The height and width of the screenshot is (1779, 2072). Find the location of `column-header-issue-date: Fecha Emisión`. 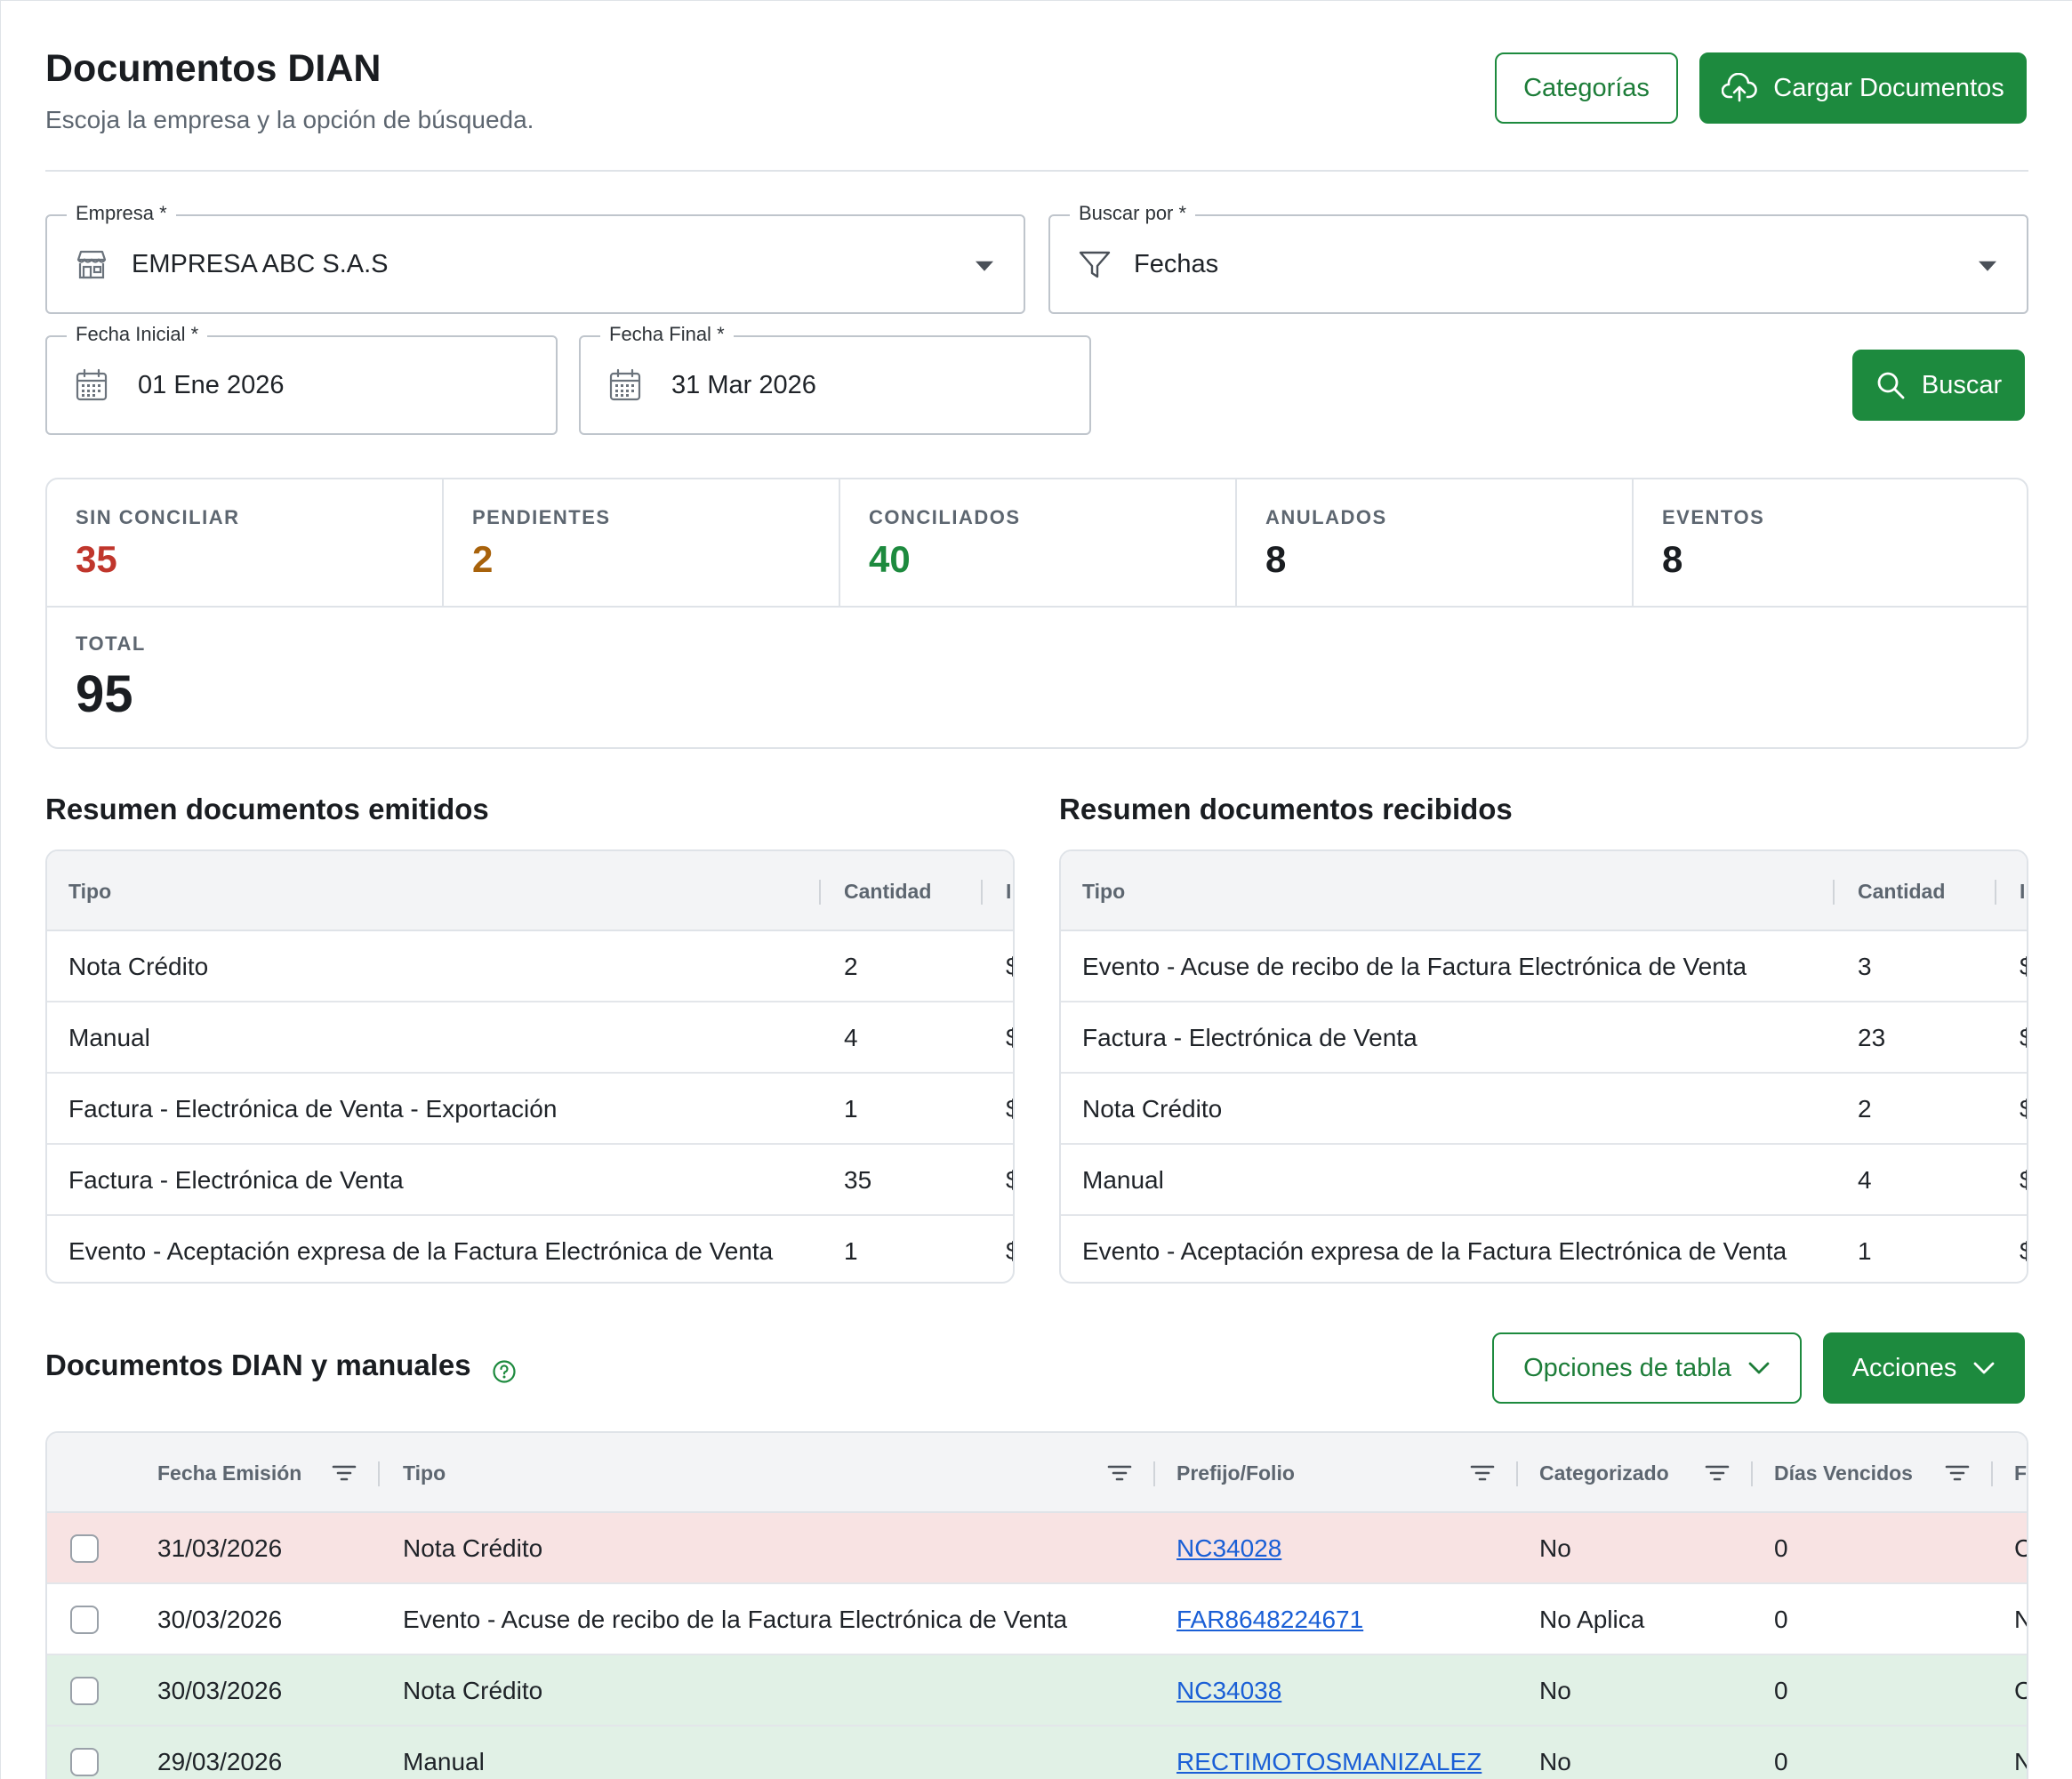

column-header-issue-date: Fecha Emisión is located at coordinates (229, 1473).